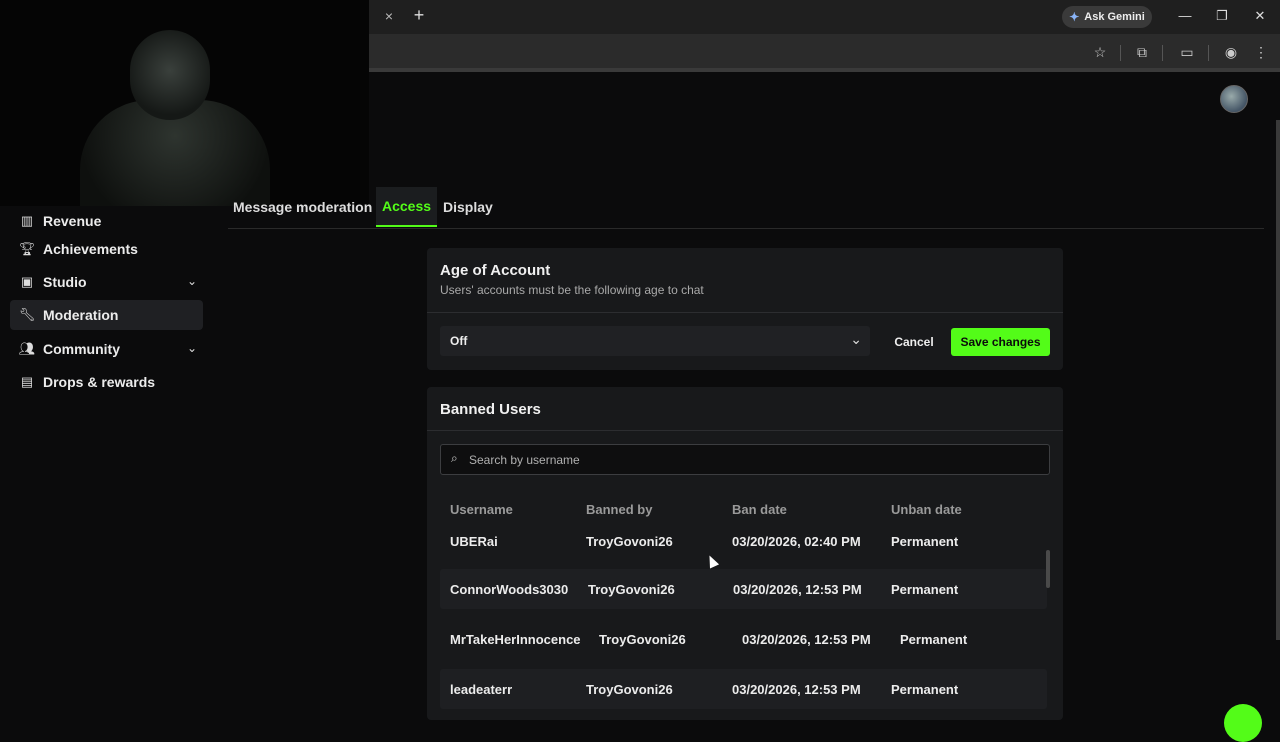 The height and width of the screenshot is (742, 1280). Describe the element at coordinates (459, 341) in the screenshot. I see `select-value: Off` at that location.